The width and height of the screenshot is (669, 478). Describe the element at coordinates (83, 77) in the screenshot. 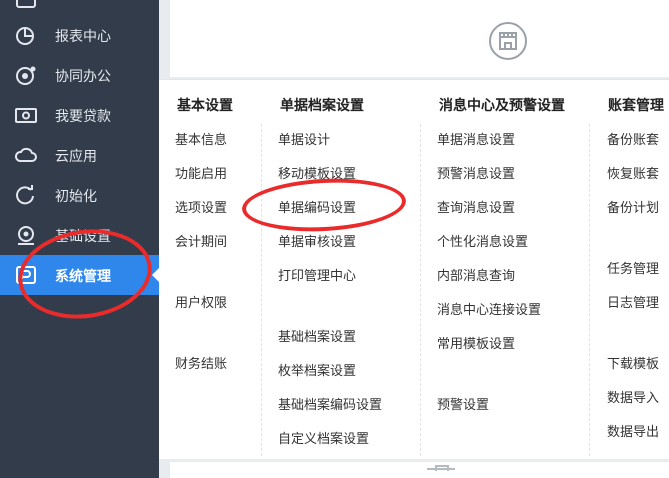

I see `sidebar-item-label: 协同办公` at that location.